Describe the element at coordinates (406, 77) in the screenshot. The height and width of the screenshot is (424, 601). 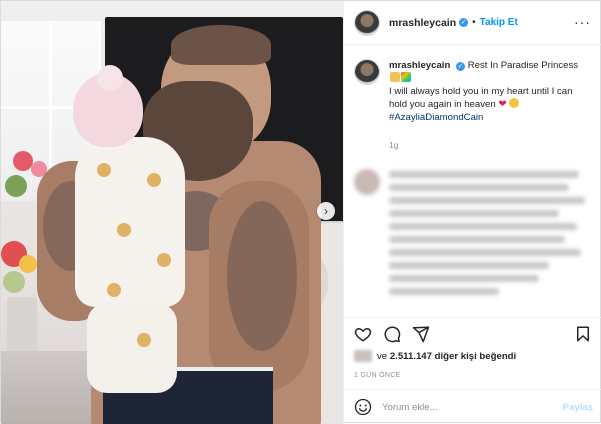
I see `rainbow-emoji-icon` at that location.